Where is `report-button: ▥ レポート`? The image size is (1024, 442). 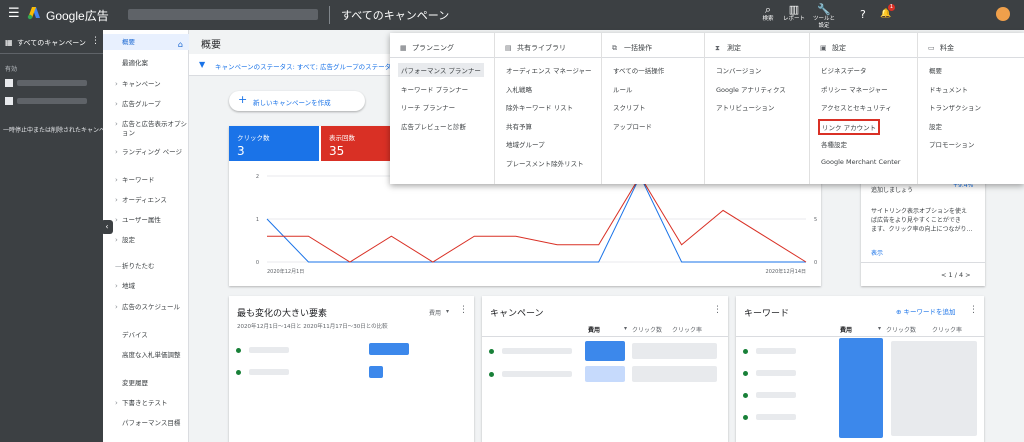 report-button: ▥ レポート is located at coordinates (794, 13).